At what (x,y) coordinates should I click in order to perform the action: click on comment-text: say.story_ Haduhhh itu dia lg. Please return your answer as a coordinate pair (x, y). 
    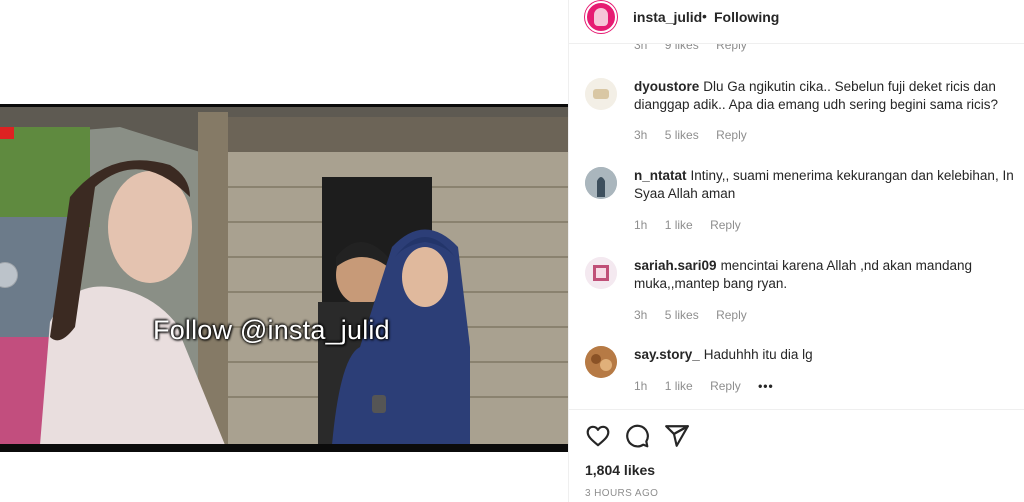
    Looking at the image, I should click on (827, 355).